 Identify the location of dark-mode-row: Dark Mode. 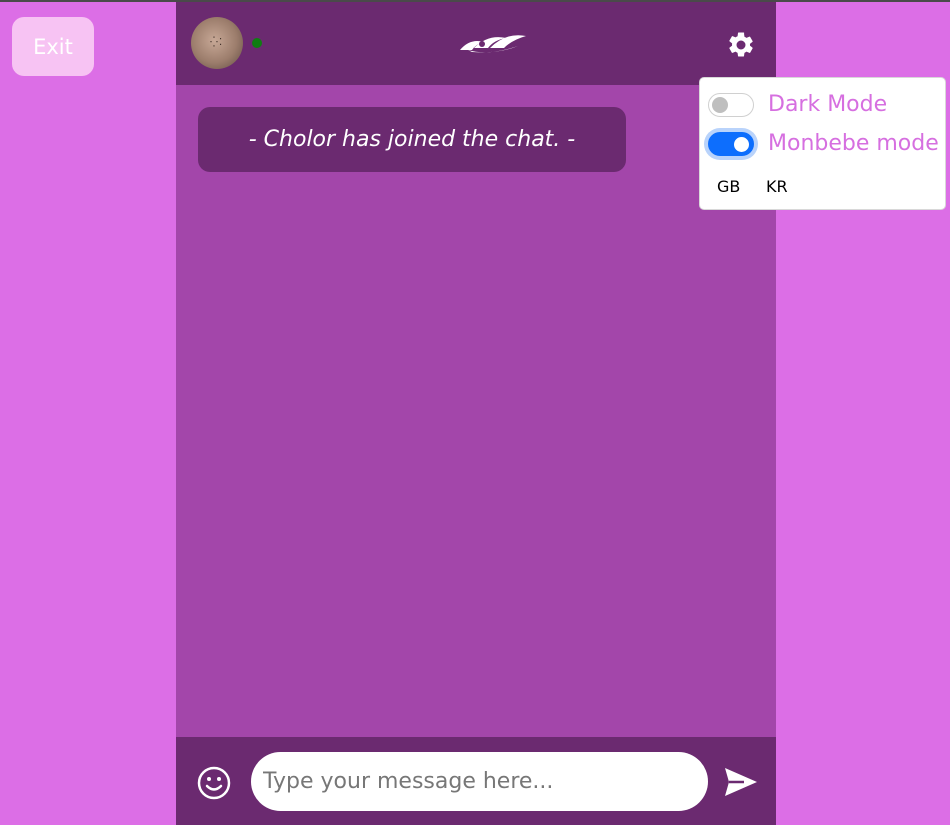
(825, 105).